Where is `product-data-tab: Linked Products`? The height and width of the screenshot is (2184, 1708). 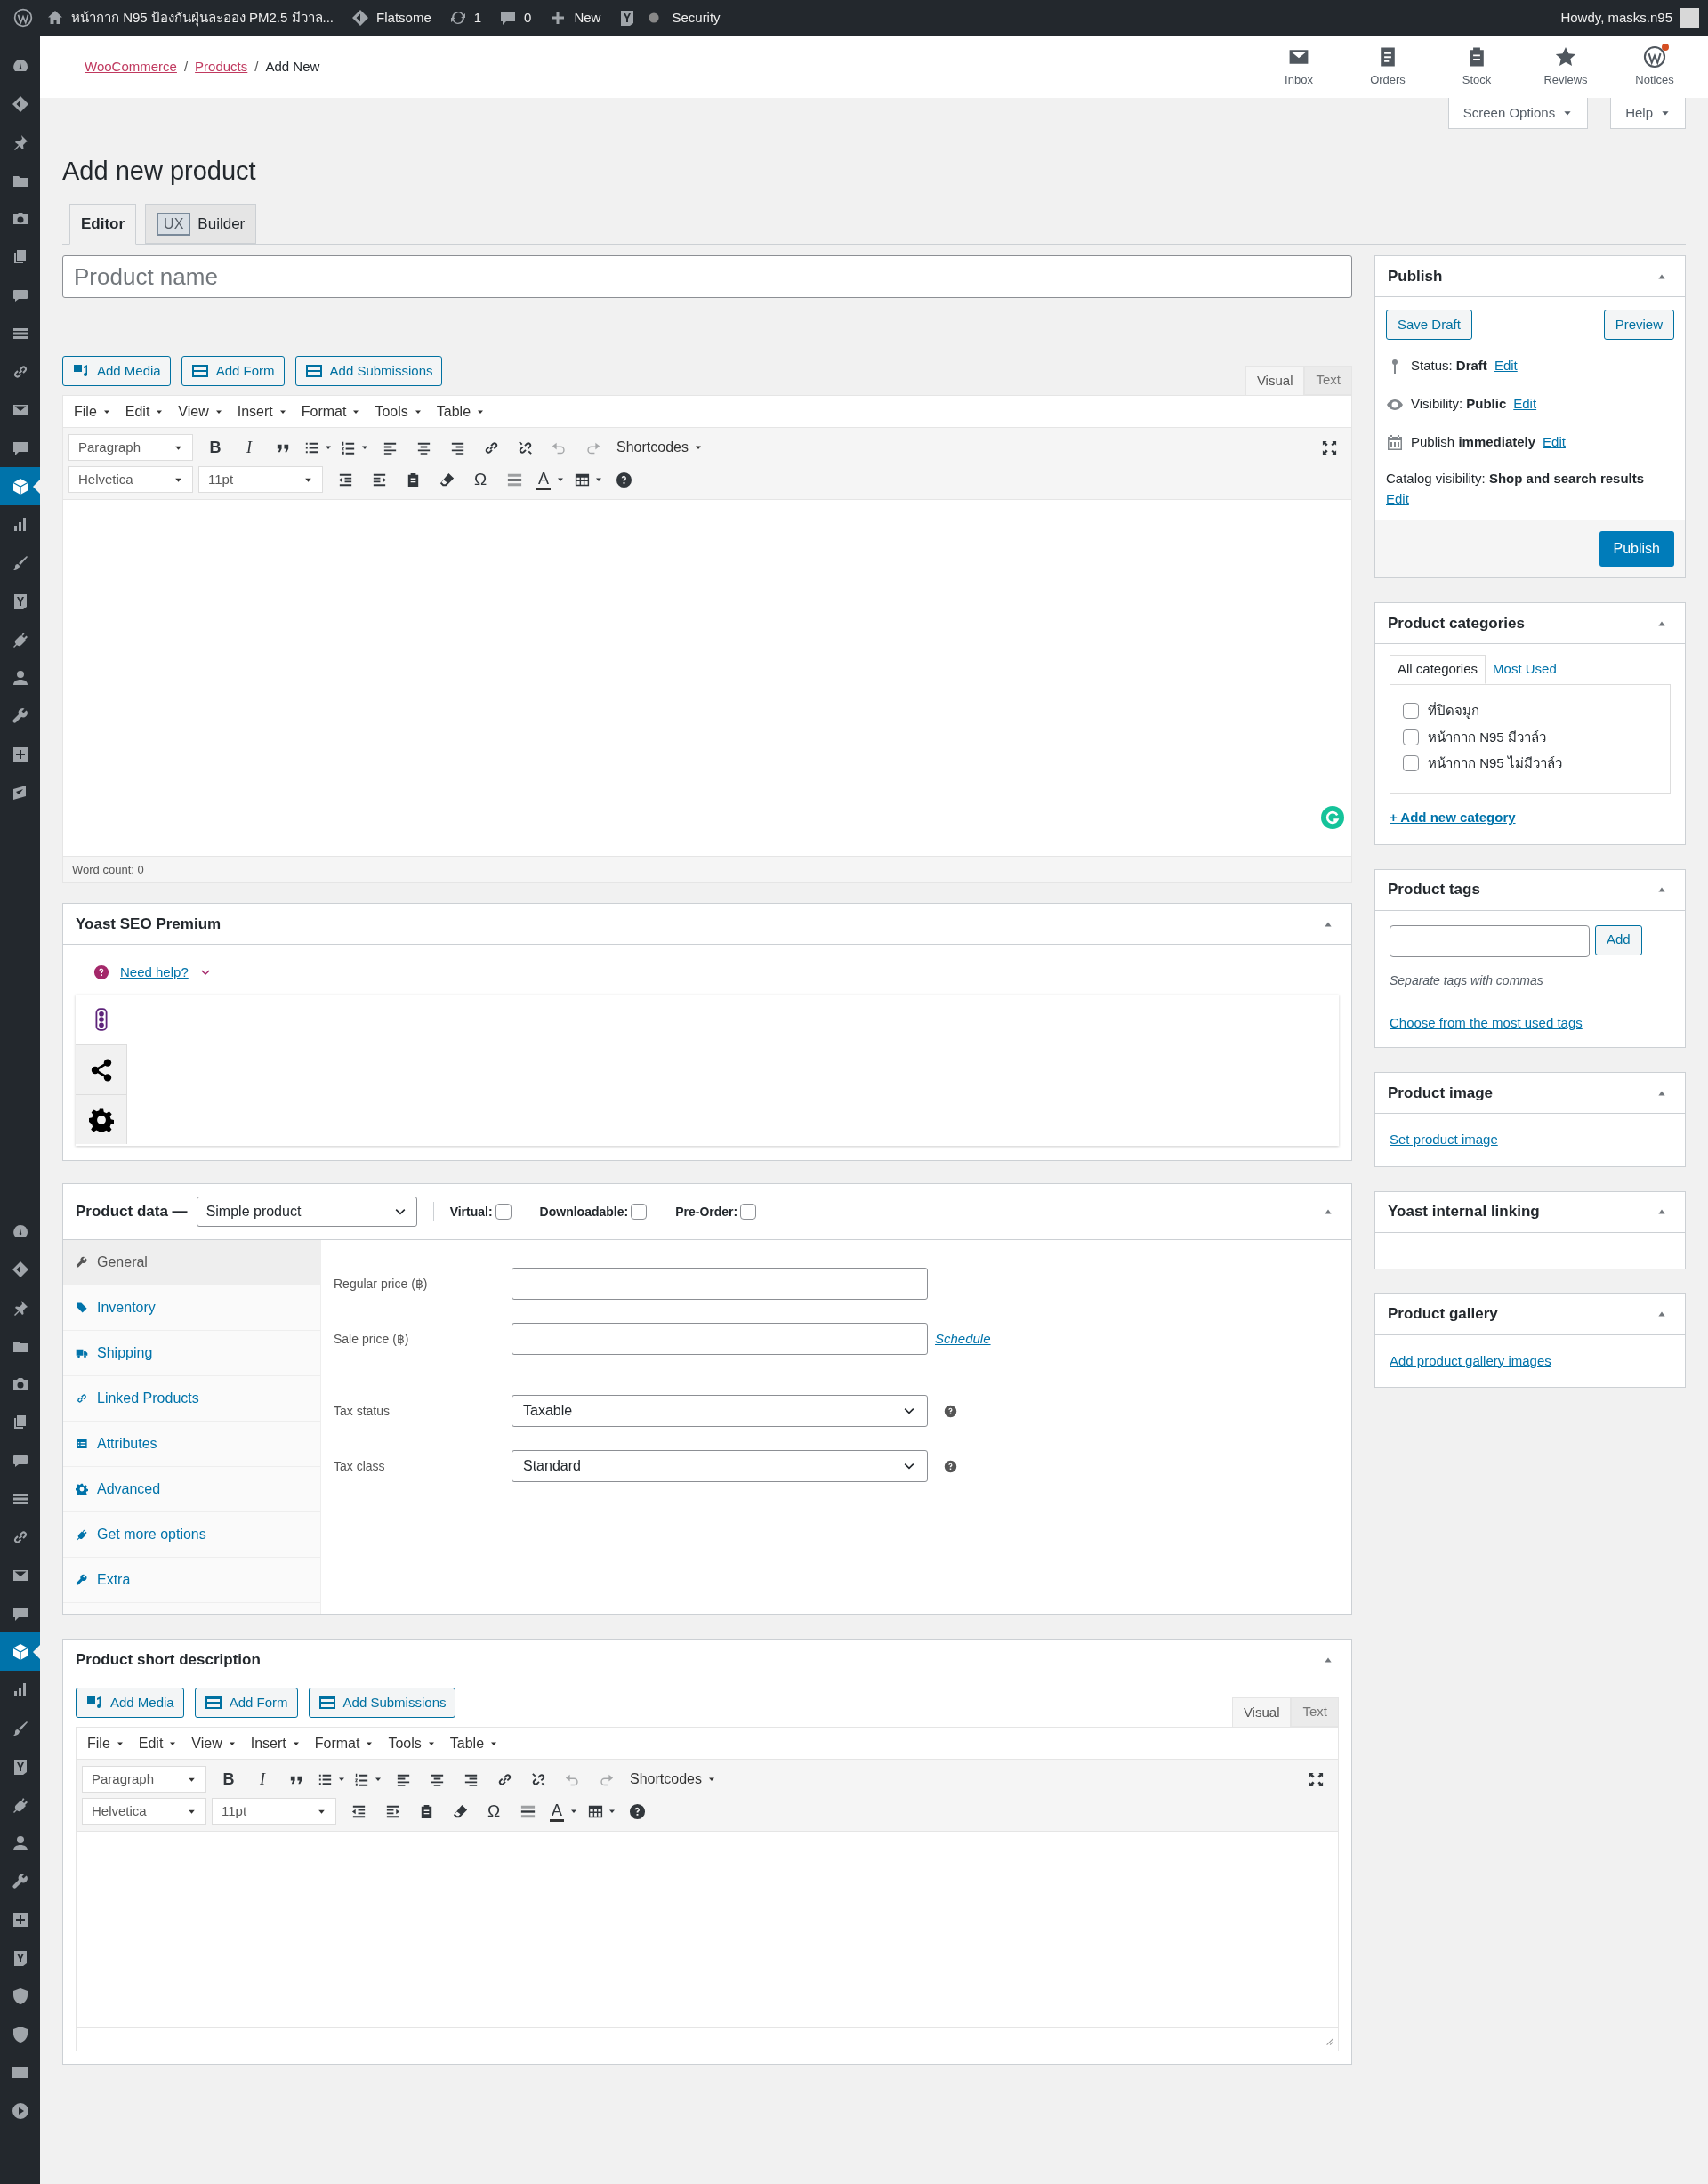 product-data-tab: Linked Products is located at coordinates (191, 1399).